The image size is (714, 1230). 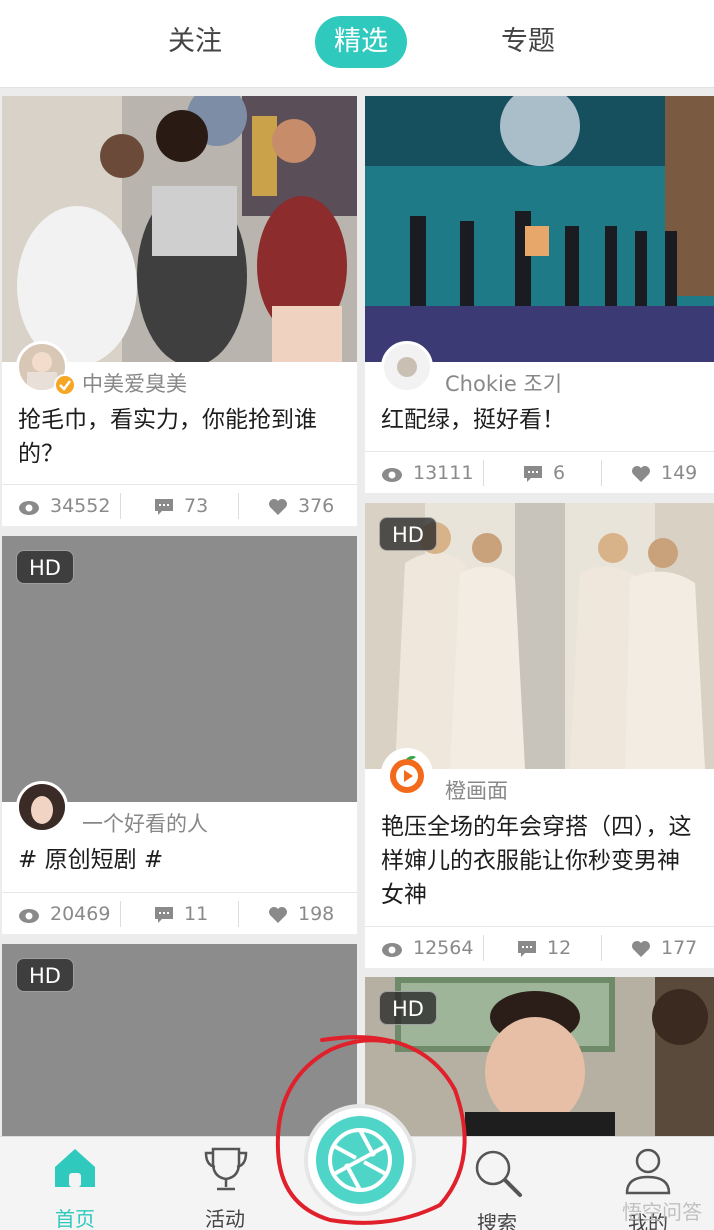 What do you see at coordinates (65, 385) in the screenshot?
I see `verified-badge-icon` at bounding box center [65, 385].